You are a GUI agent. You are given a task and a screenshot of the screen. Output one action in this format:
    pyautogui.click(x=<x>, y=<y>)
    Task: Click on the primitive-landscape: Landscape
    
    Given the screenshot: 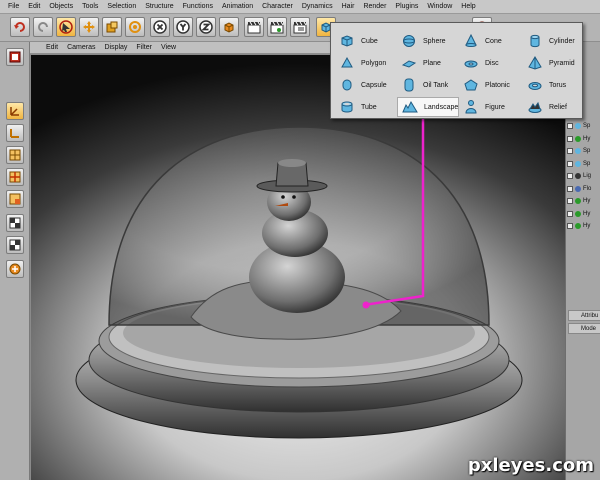 What is the action you would take?
    pyautogui.click(x=428, y=107)
    